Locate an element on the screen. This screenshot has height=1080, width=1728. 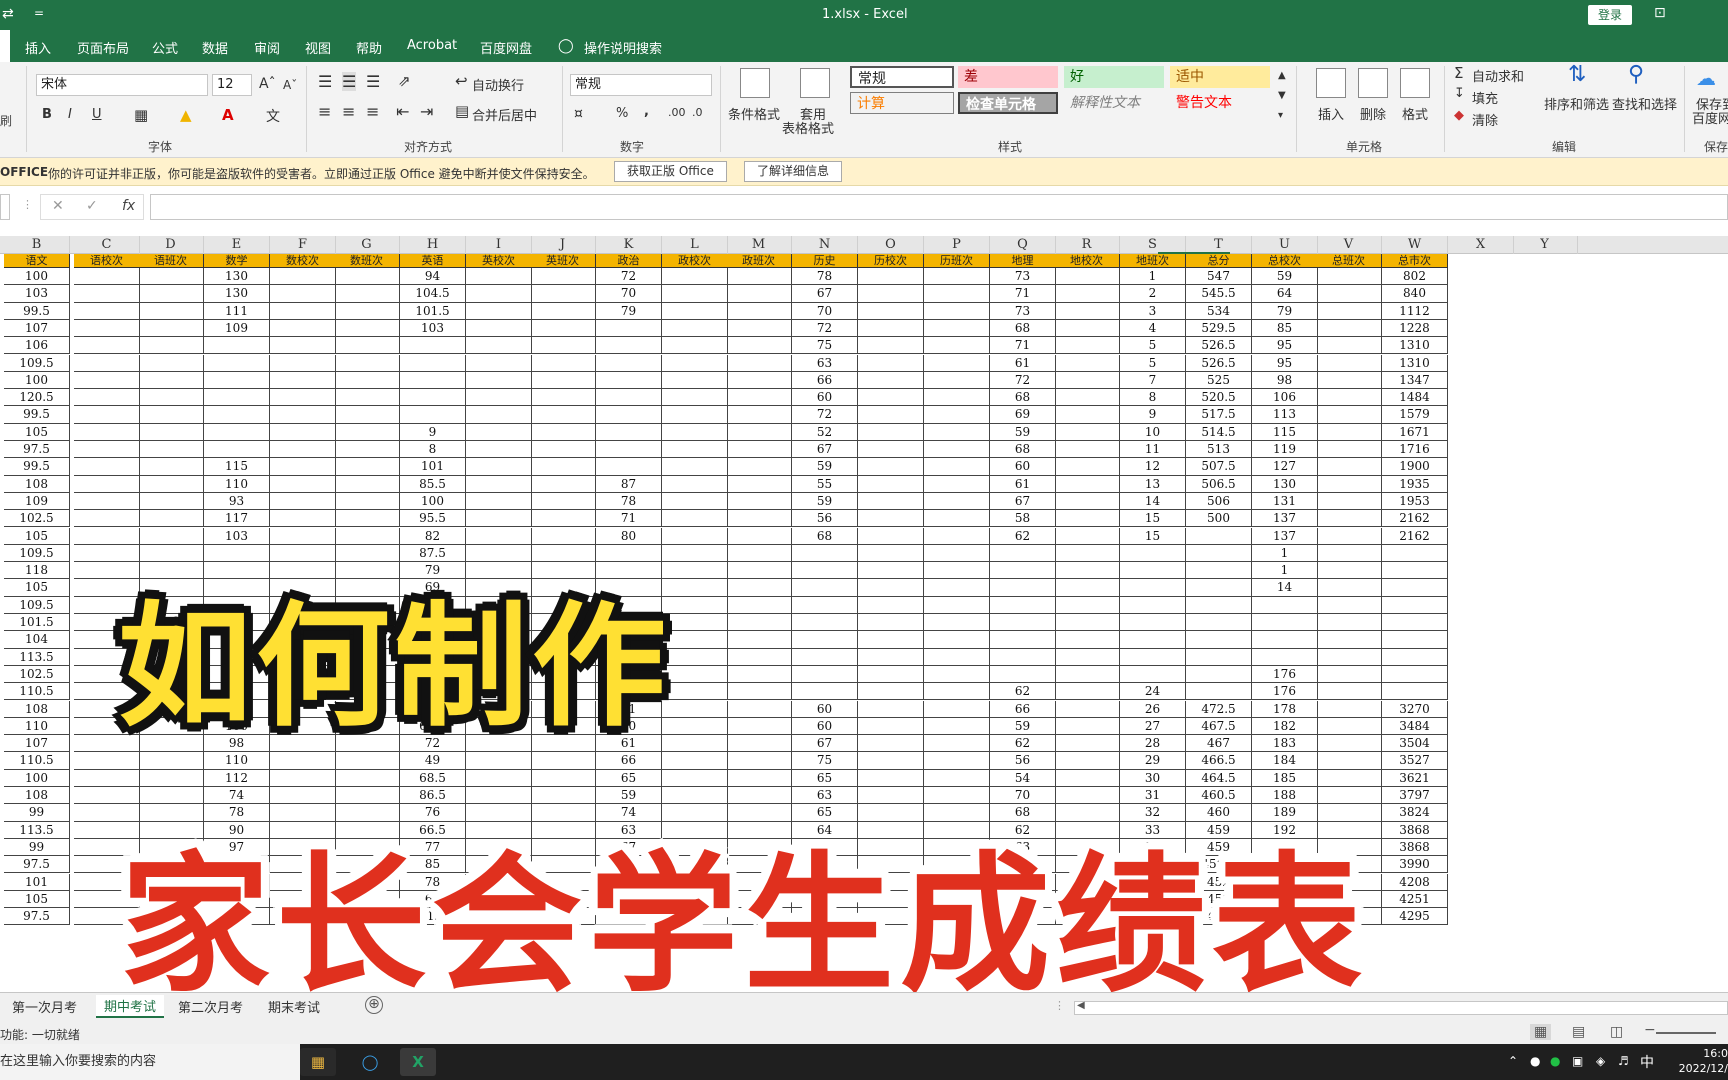
styles-scroll-down-icon: ▼ is located at coordinates (1282, 95).